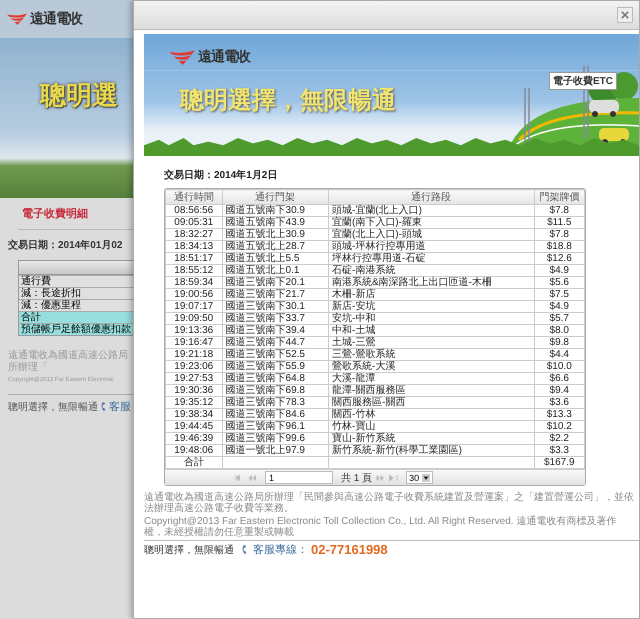  I want to click on page-size-select: 30, so click(420, 477).